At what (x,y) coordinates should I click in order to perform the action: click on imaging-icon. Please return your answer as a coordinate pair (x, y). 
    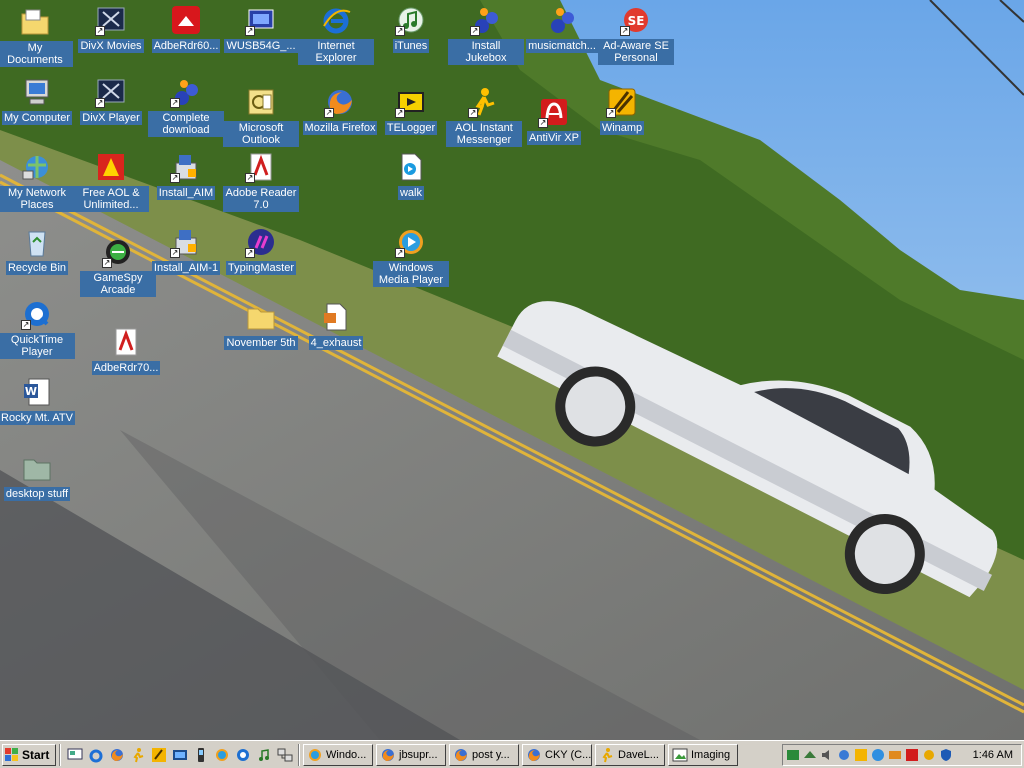
    Looking at the image, I should click on (680, 754).